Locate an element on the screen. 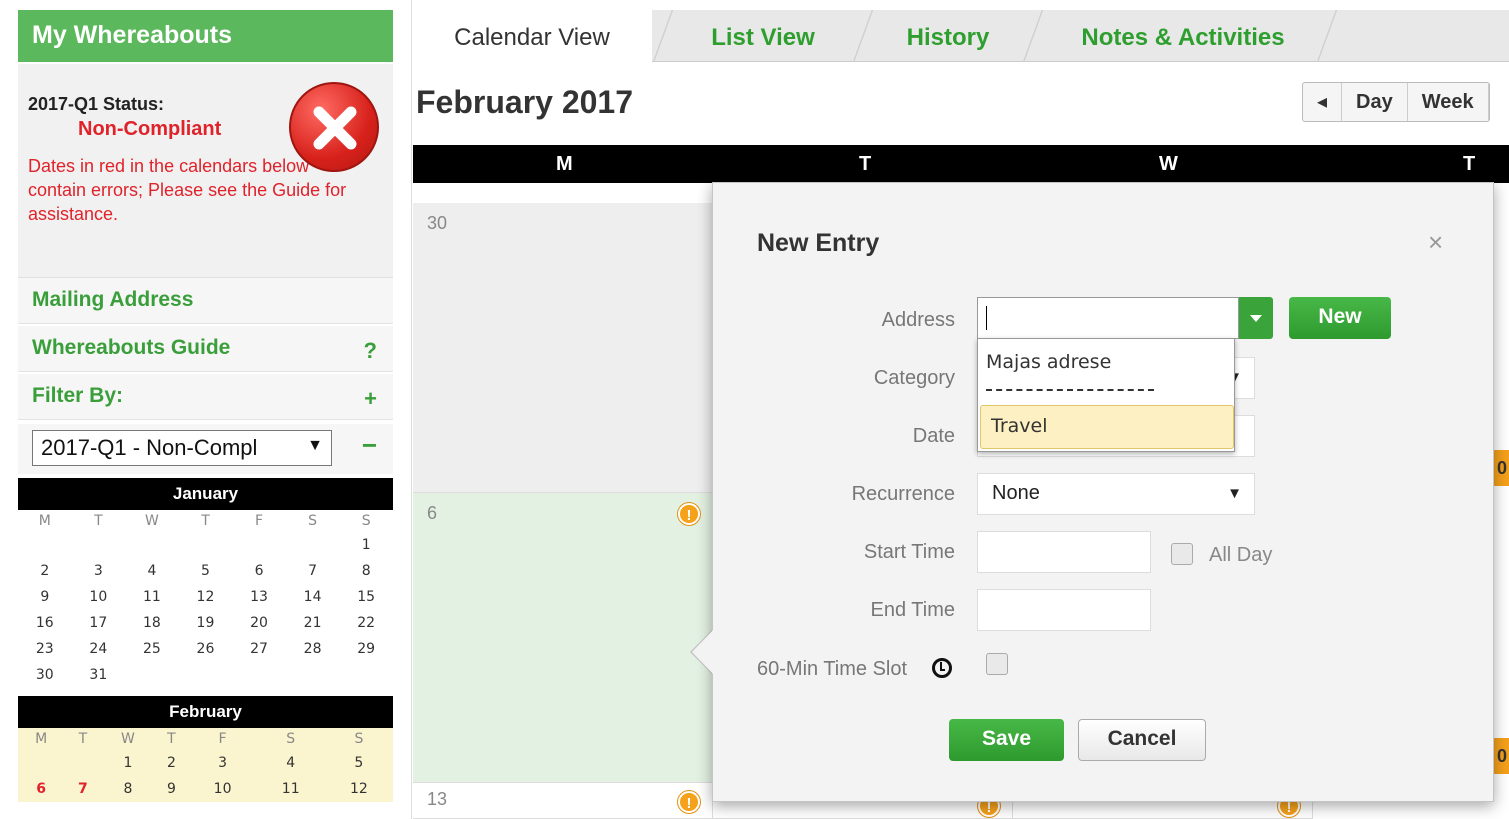 The height and width of the screenshot is (819, 1509). mini-calendar-day: 20 is located at coordinates (259, 623).